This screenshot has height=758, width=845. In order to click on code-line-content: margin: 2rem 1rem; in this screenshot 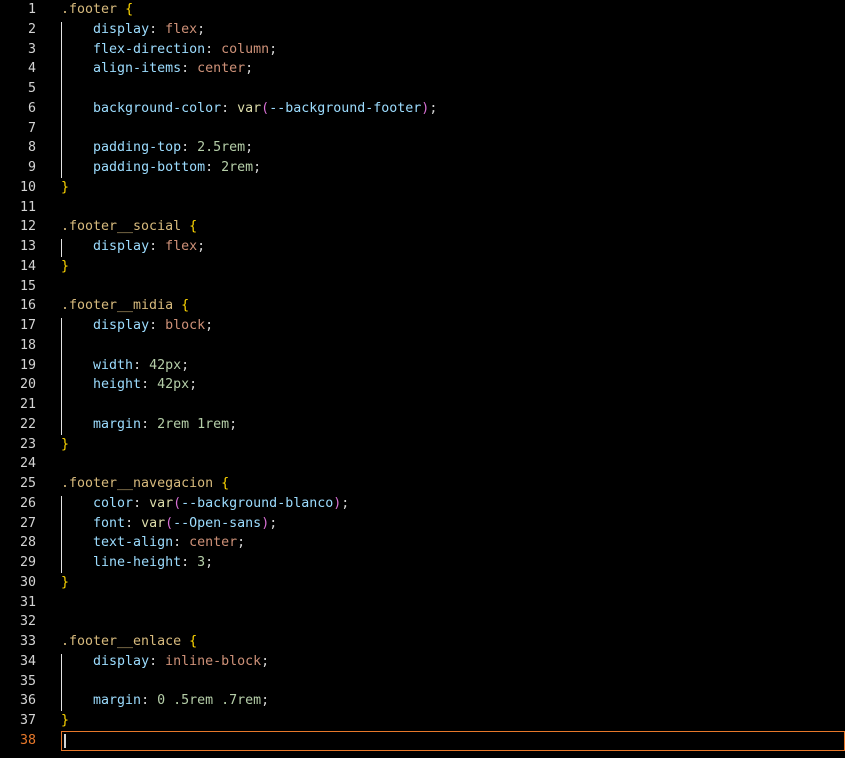, I will do `click(453, 425)`.